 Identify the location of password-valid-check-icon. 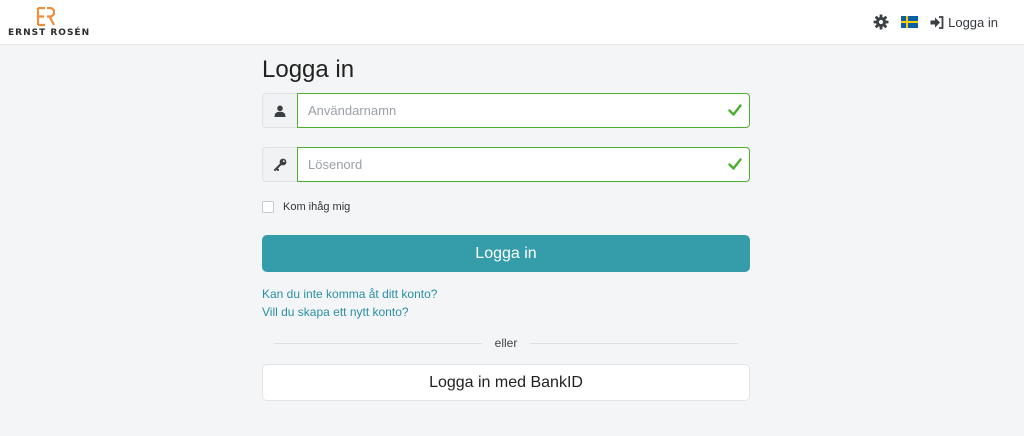
(735, 164).